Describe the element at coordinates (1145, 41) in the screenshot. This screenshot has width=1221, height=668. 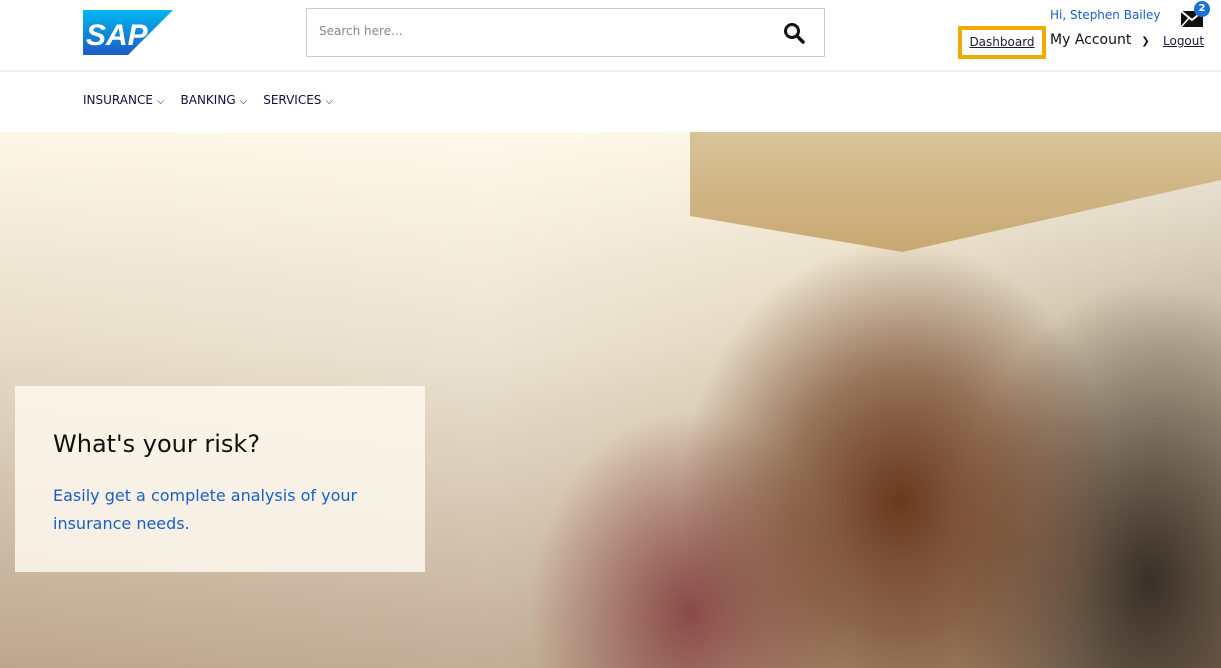
I see `chevron-down-icon: ❯` at that location.